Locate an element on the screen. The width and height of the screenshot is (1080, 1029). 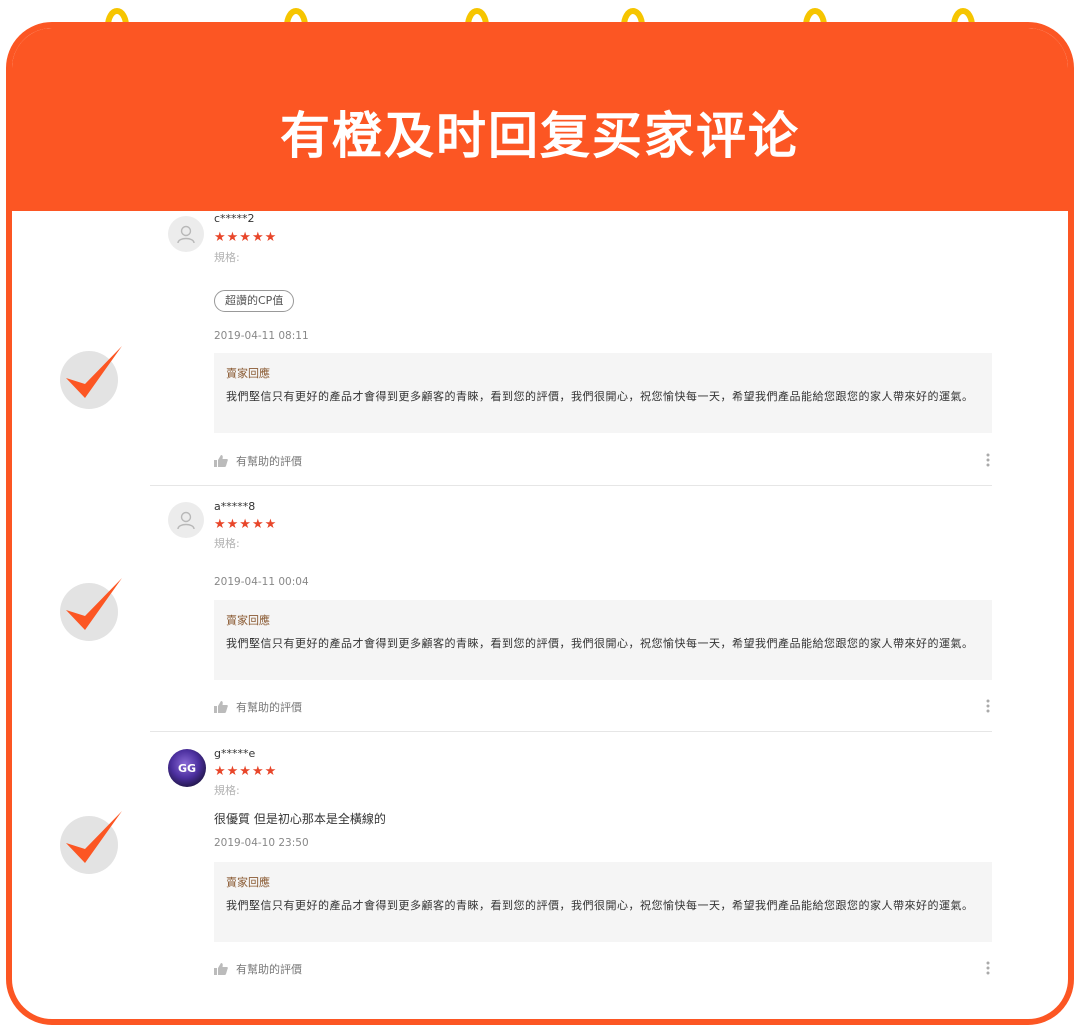
gg-logo-avatar: GG is located at coordinates (187, 768).